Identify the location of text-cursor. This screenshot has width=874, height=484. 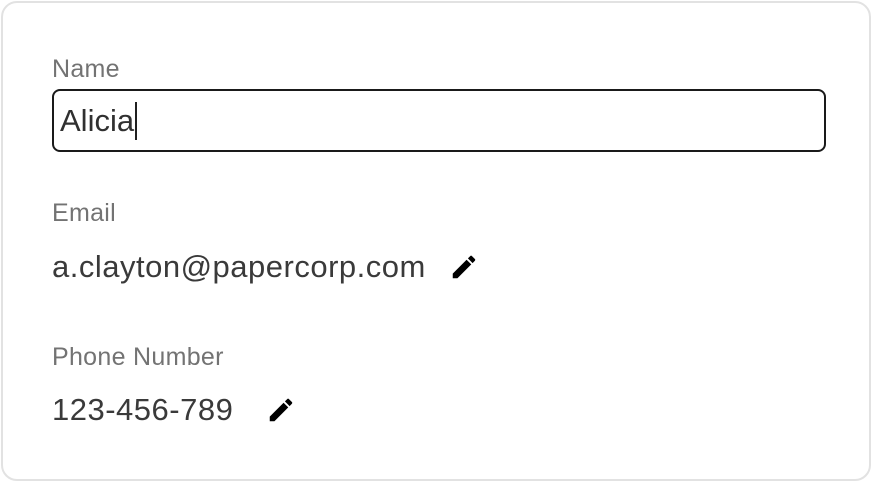
(136, 120).